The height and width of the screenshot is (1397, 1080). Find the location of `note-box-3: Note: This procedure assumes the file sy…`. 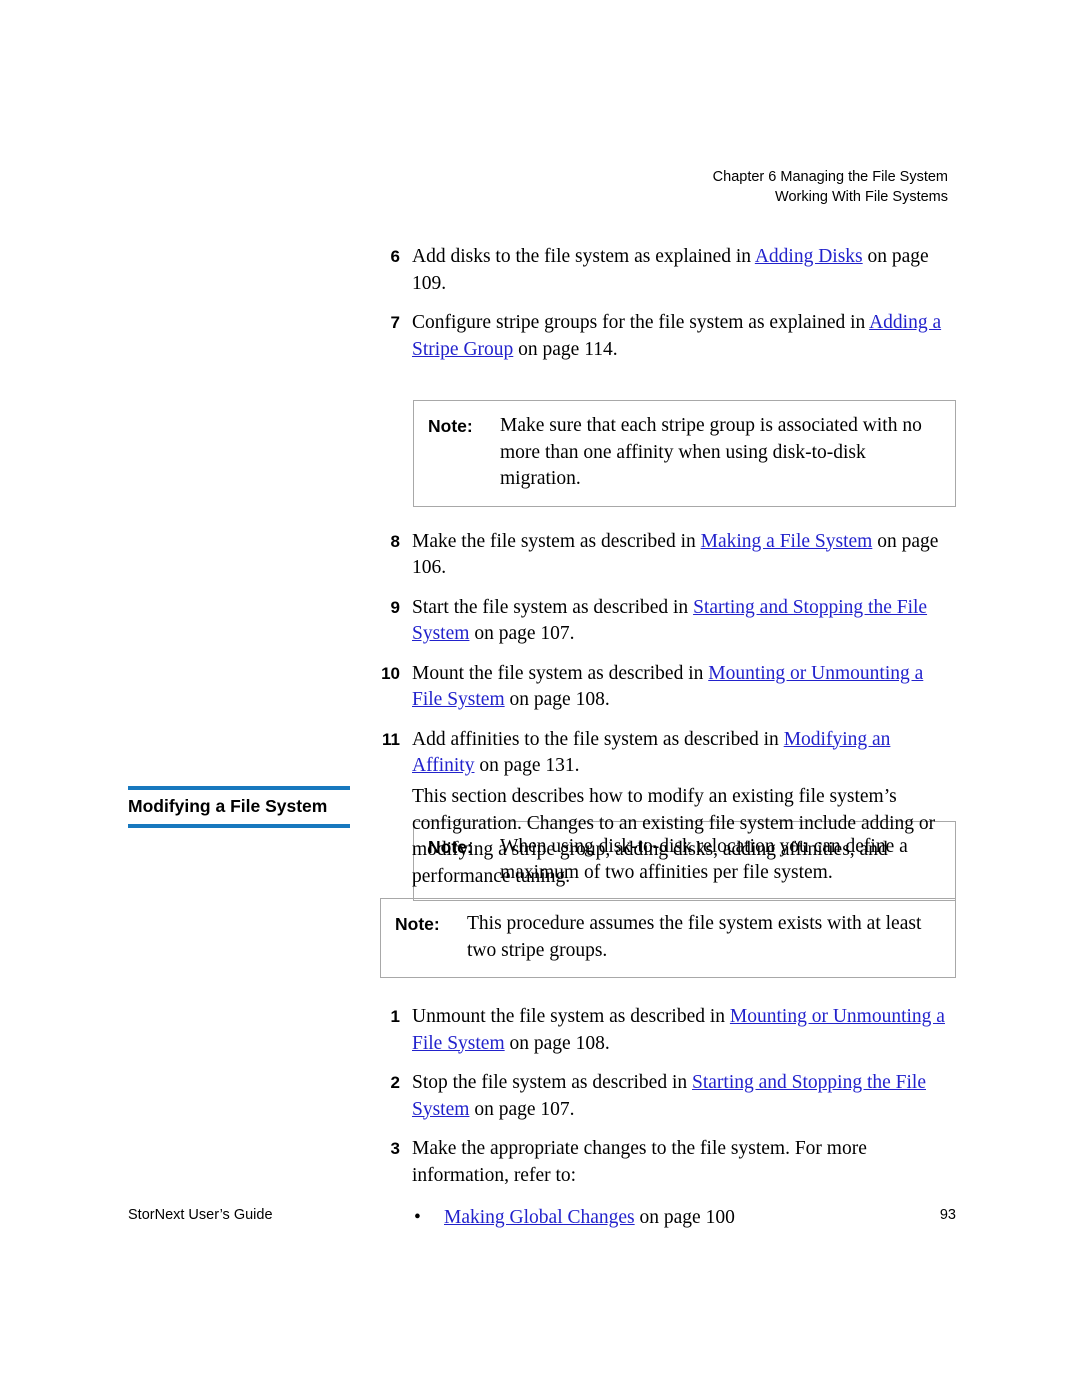

note-box-3: Note: This procedure assumes the file sy… is located at coordinates (668, 938).